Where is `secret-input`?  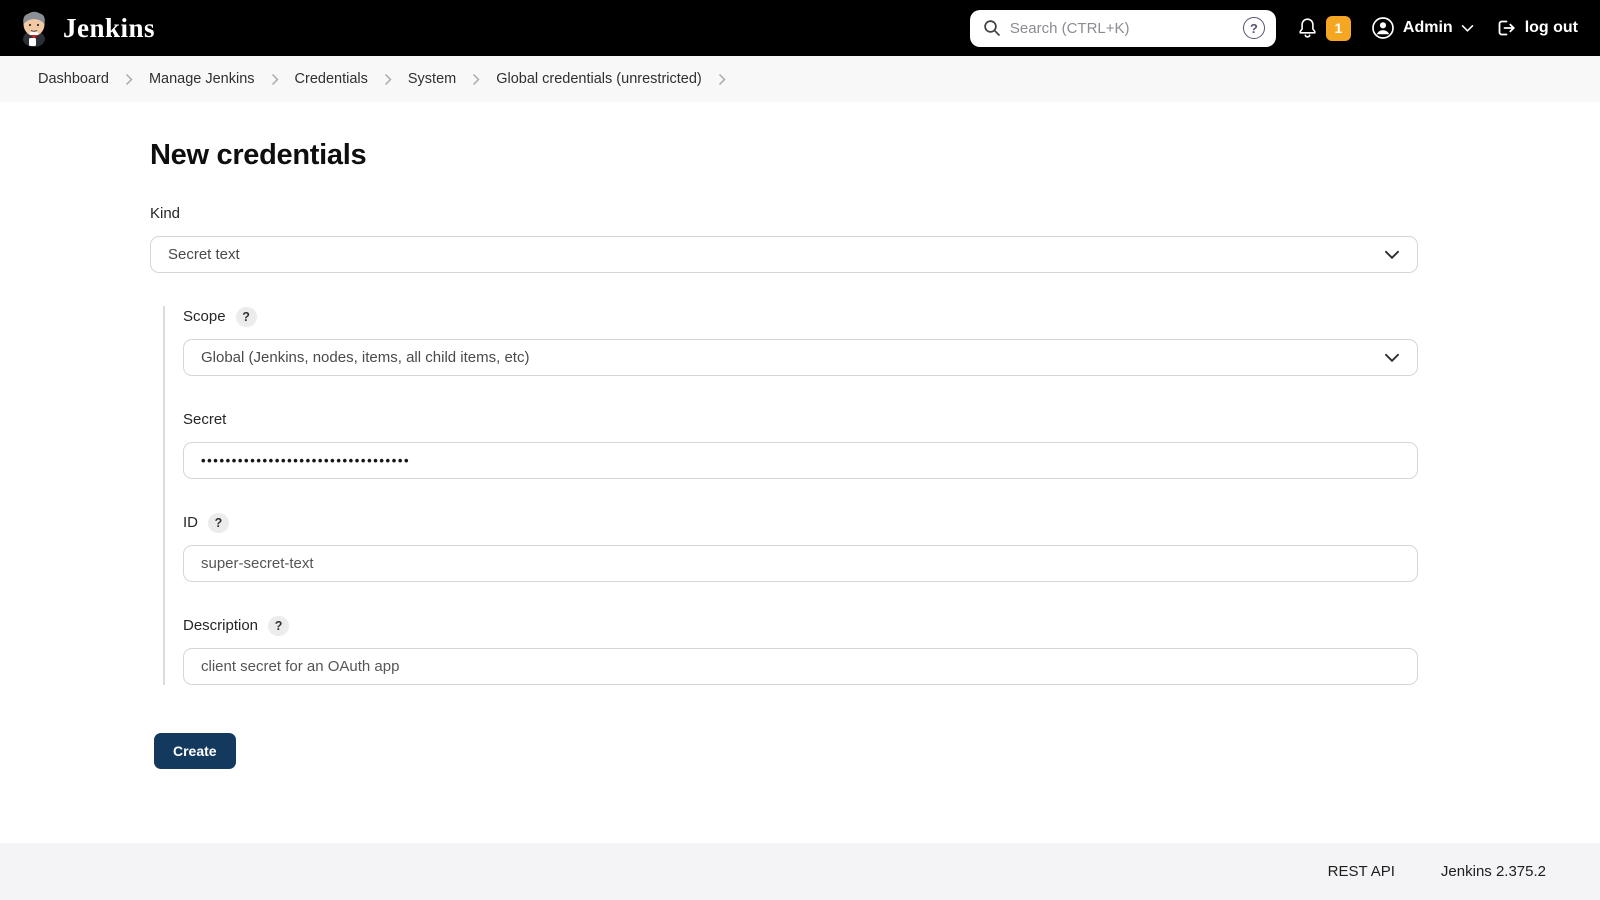 secret-input is located at coordinates (800, 460).